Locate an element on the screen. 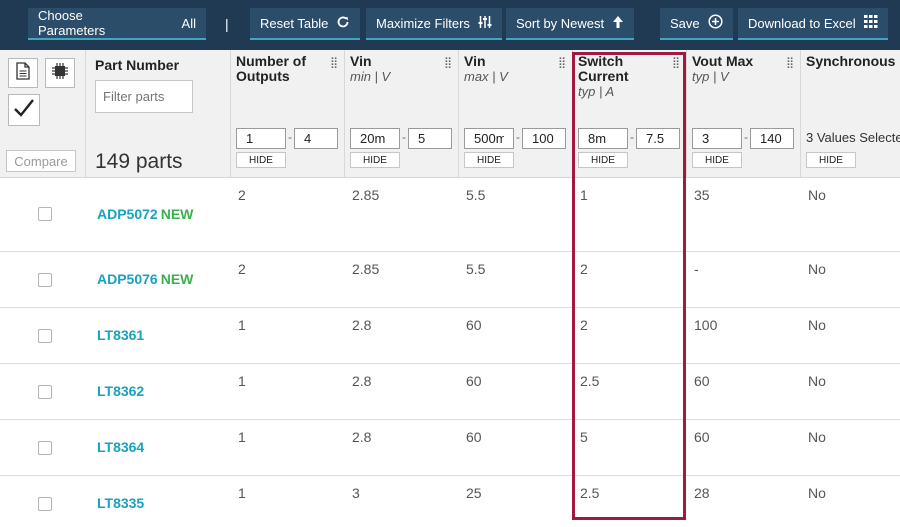  column-header-switch-current: Switch Current typ | A is located at coordinates (603, 76).